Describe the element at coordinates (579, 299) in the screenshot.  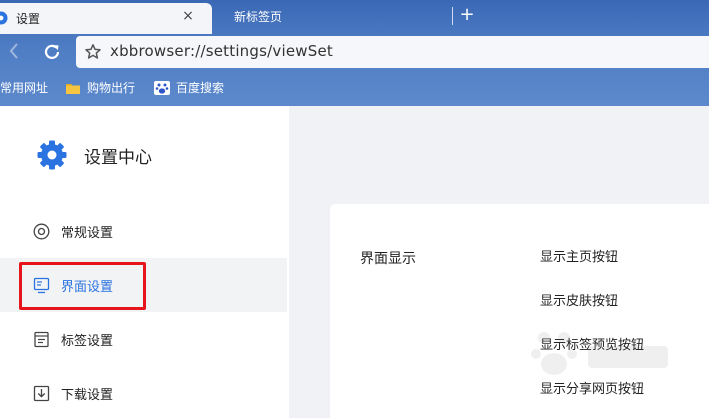
I see `option-show-skin-button: 显示皮肤按钮` at that location.